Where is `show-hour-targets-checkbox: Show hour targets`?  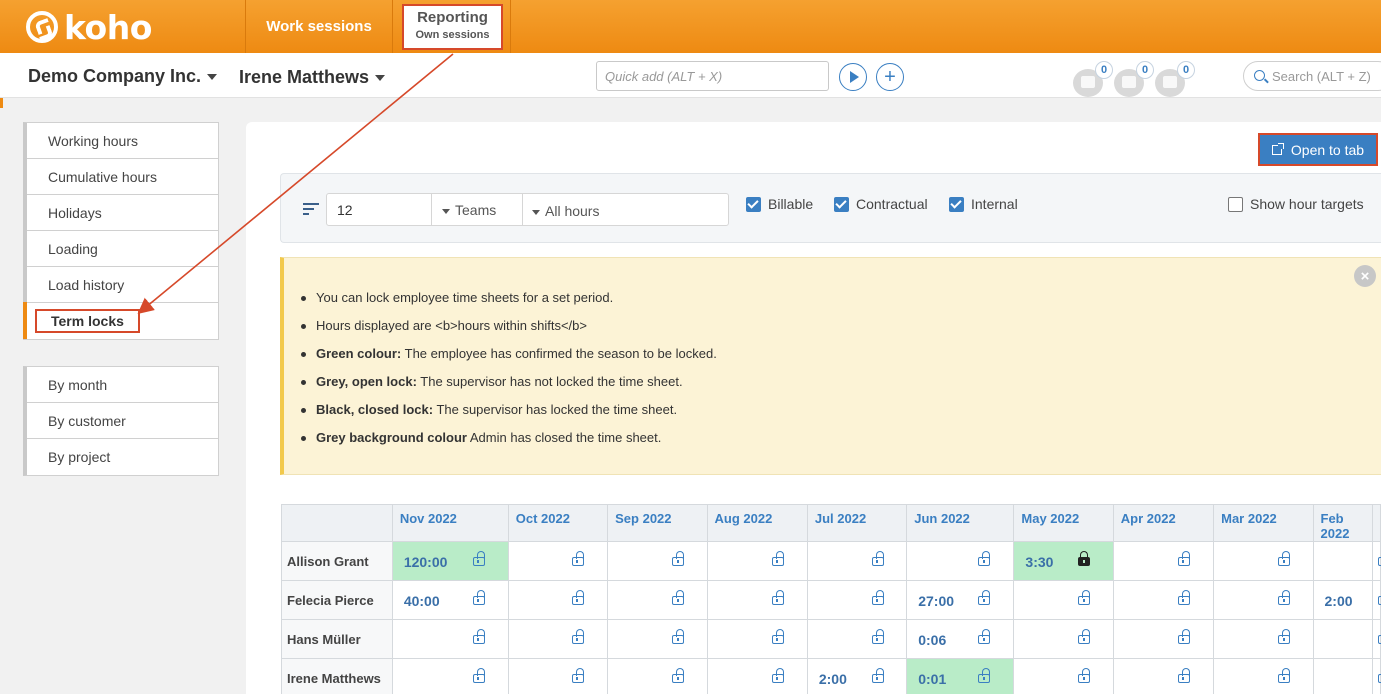 show-hour-targets-checkbox: Show hour targets is located at coordinates (1296, 204).